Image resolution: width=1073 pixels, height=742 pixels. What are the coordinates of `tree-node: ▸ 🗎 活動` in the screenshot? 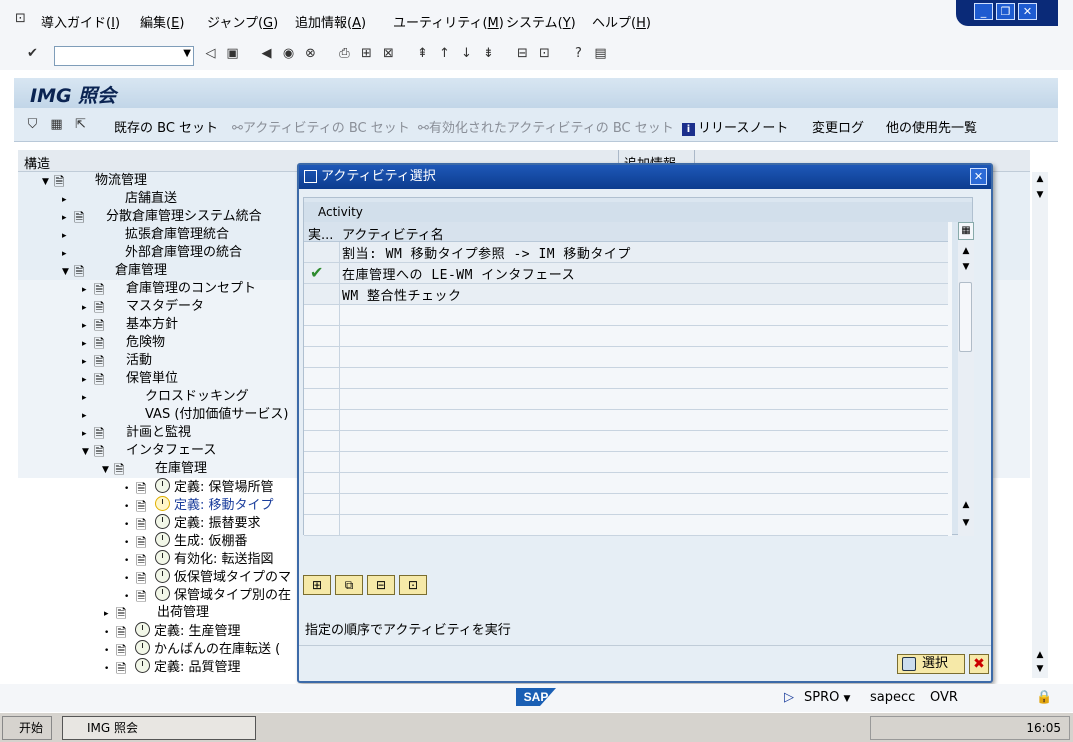 It's located at (117, 361).